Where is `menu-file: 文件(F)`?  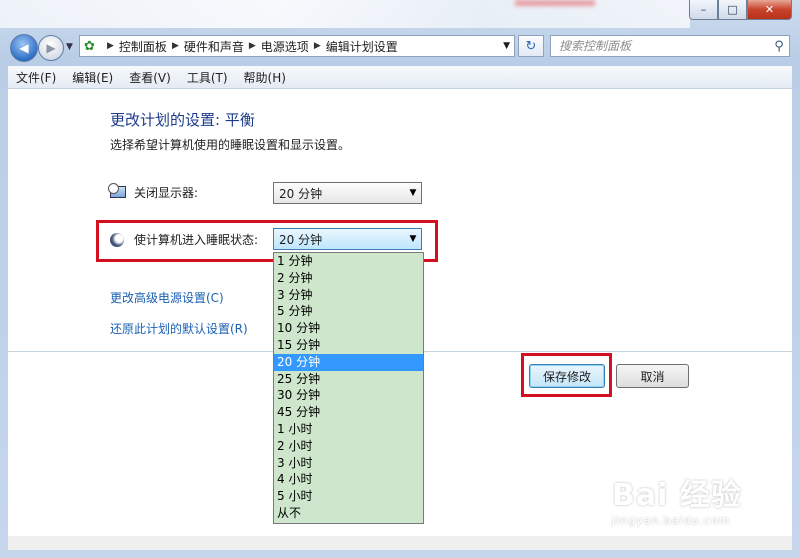
menu-file: 文件(F) is located at coordinates (36, 77).